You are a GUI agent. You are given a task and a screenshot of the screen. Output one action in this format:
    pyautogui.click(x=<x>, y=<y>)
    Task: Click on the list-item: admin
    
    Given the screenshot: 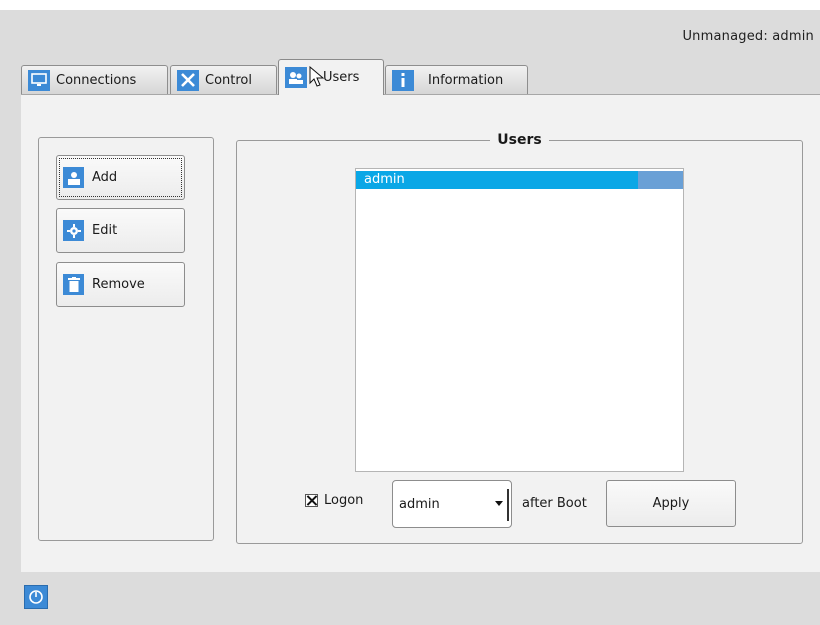 What is the action you would take?
    pyautogui.click(x=519, y=180)
    